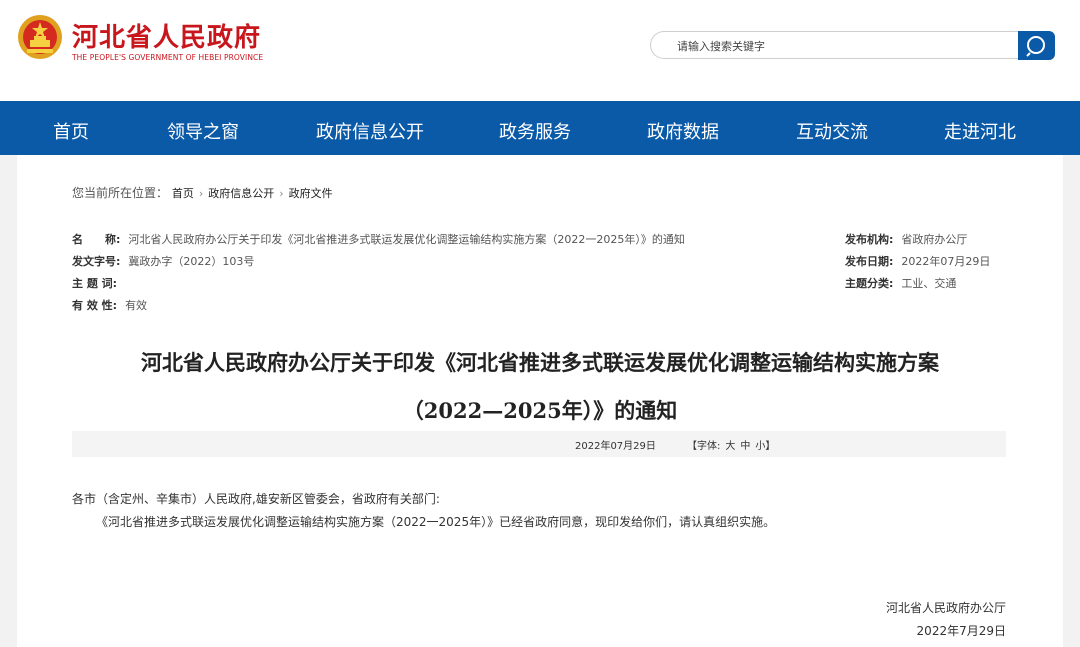  I want to click on font-size-large: 大, so click(730, 446).